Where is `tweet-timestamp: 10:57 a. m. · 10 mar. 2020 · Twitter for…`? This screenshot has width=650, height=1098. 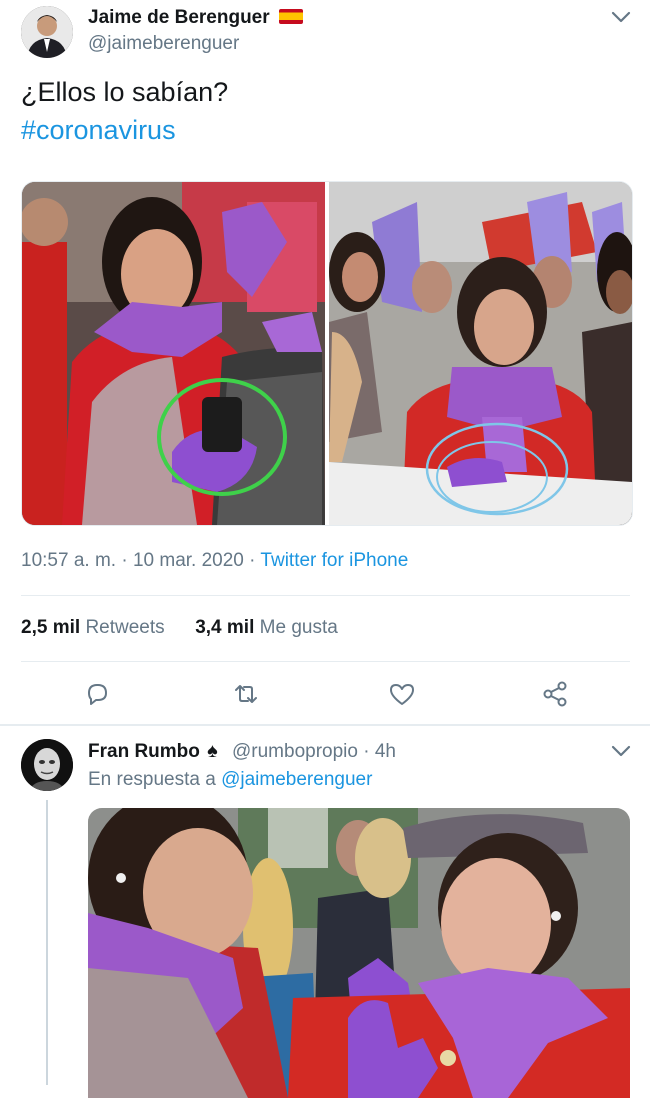 tweet-timestamp: 10:57 a. m. · 10 mar. 2020 · Twitter for… is located at coordinates (214, 561).